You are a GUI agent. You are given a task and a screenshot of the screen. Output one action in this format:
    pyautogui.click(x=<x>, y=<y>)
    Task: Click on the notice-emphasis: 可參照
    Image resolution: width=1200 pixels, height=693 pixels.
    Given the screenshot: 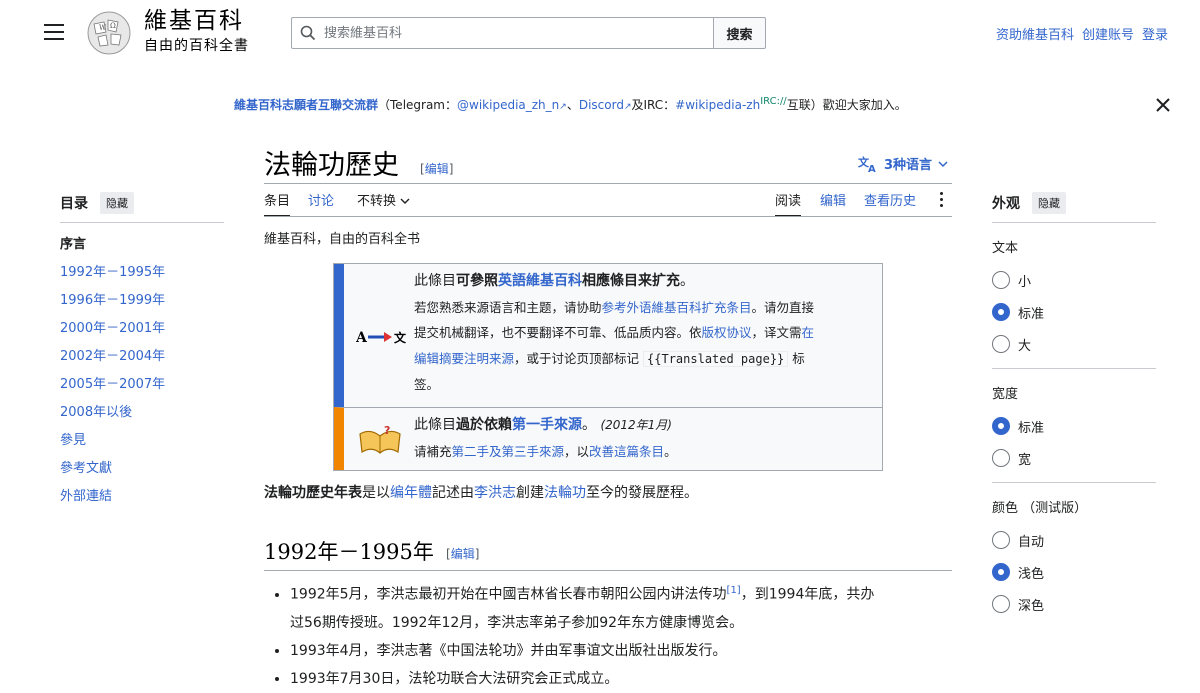 What is the action you would take?
    pyautogui.click(x=477, y=281)
    